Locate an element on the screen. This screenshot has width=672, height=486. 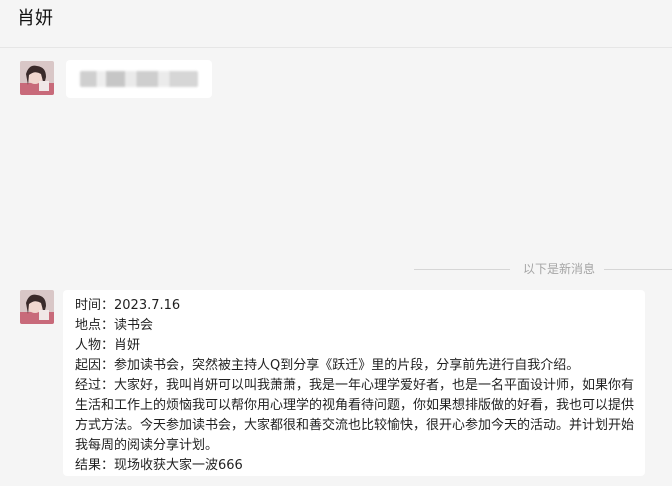
divider-line-left is located at coordinates (462, 269).